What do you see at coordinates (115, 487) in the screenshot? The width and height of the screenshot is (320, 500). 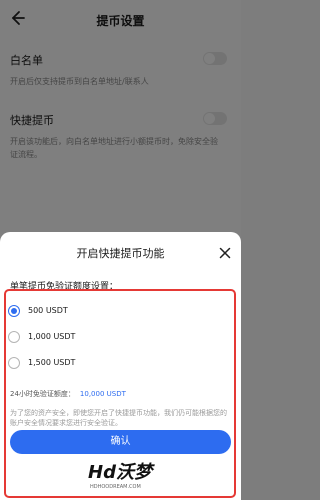 I see `watermark-sub: HDHOODREAM.COM` at bounding box center [115, 487].